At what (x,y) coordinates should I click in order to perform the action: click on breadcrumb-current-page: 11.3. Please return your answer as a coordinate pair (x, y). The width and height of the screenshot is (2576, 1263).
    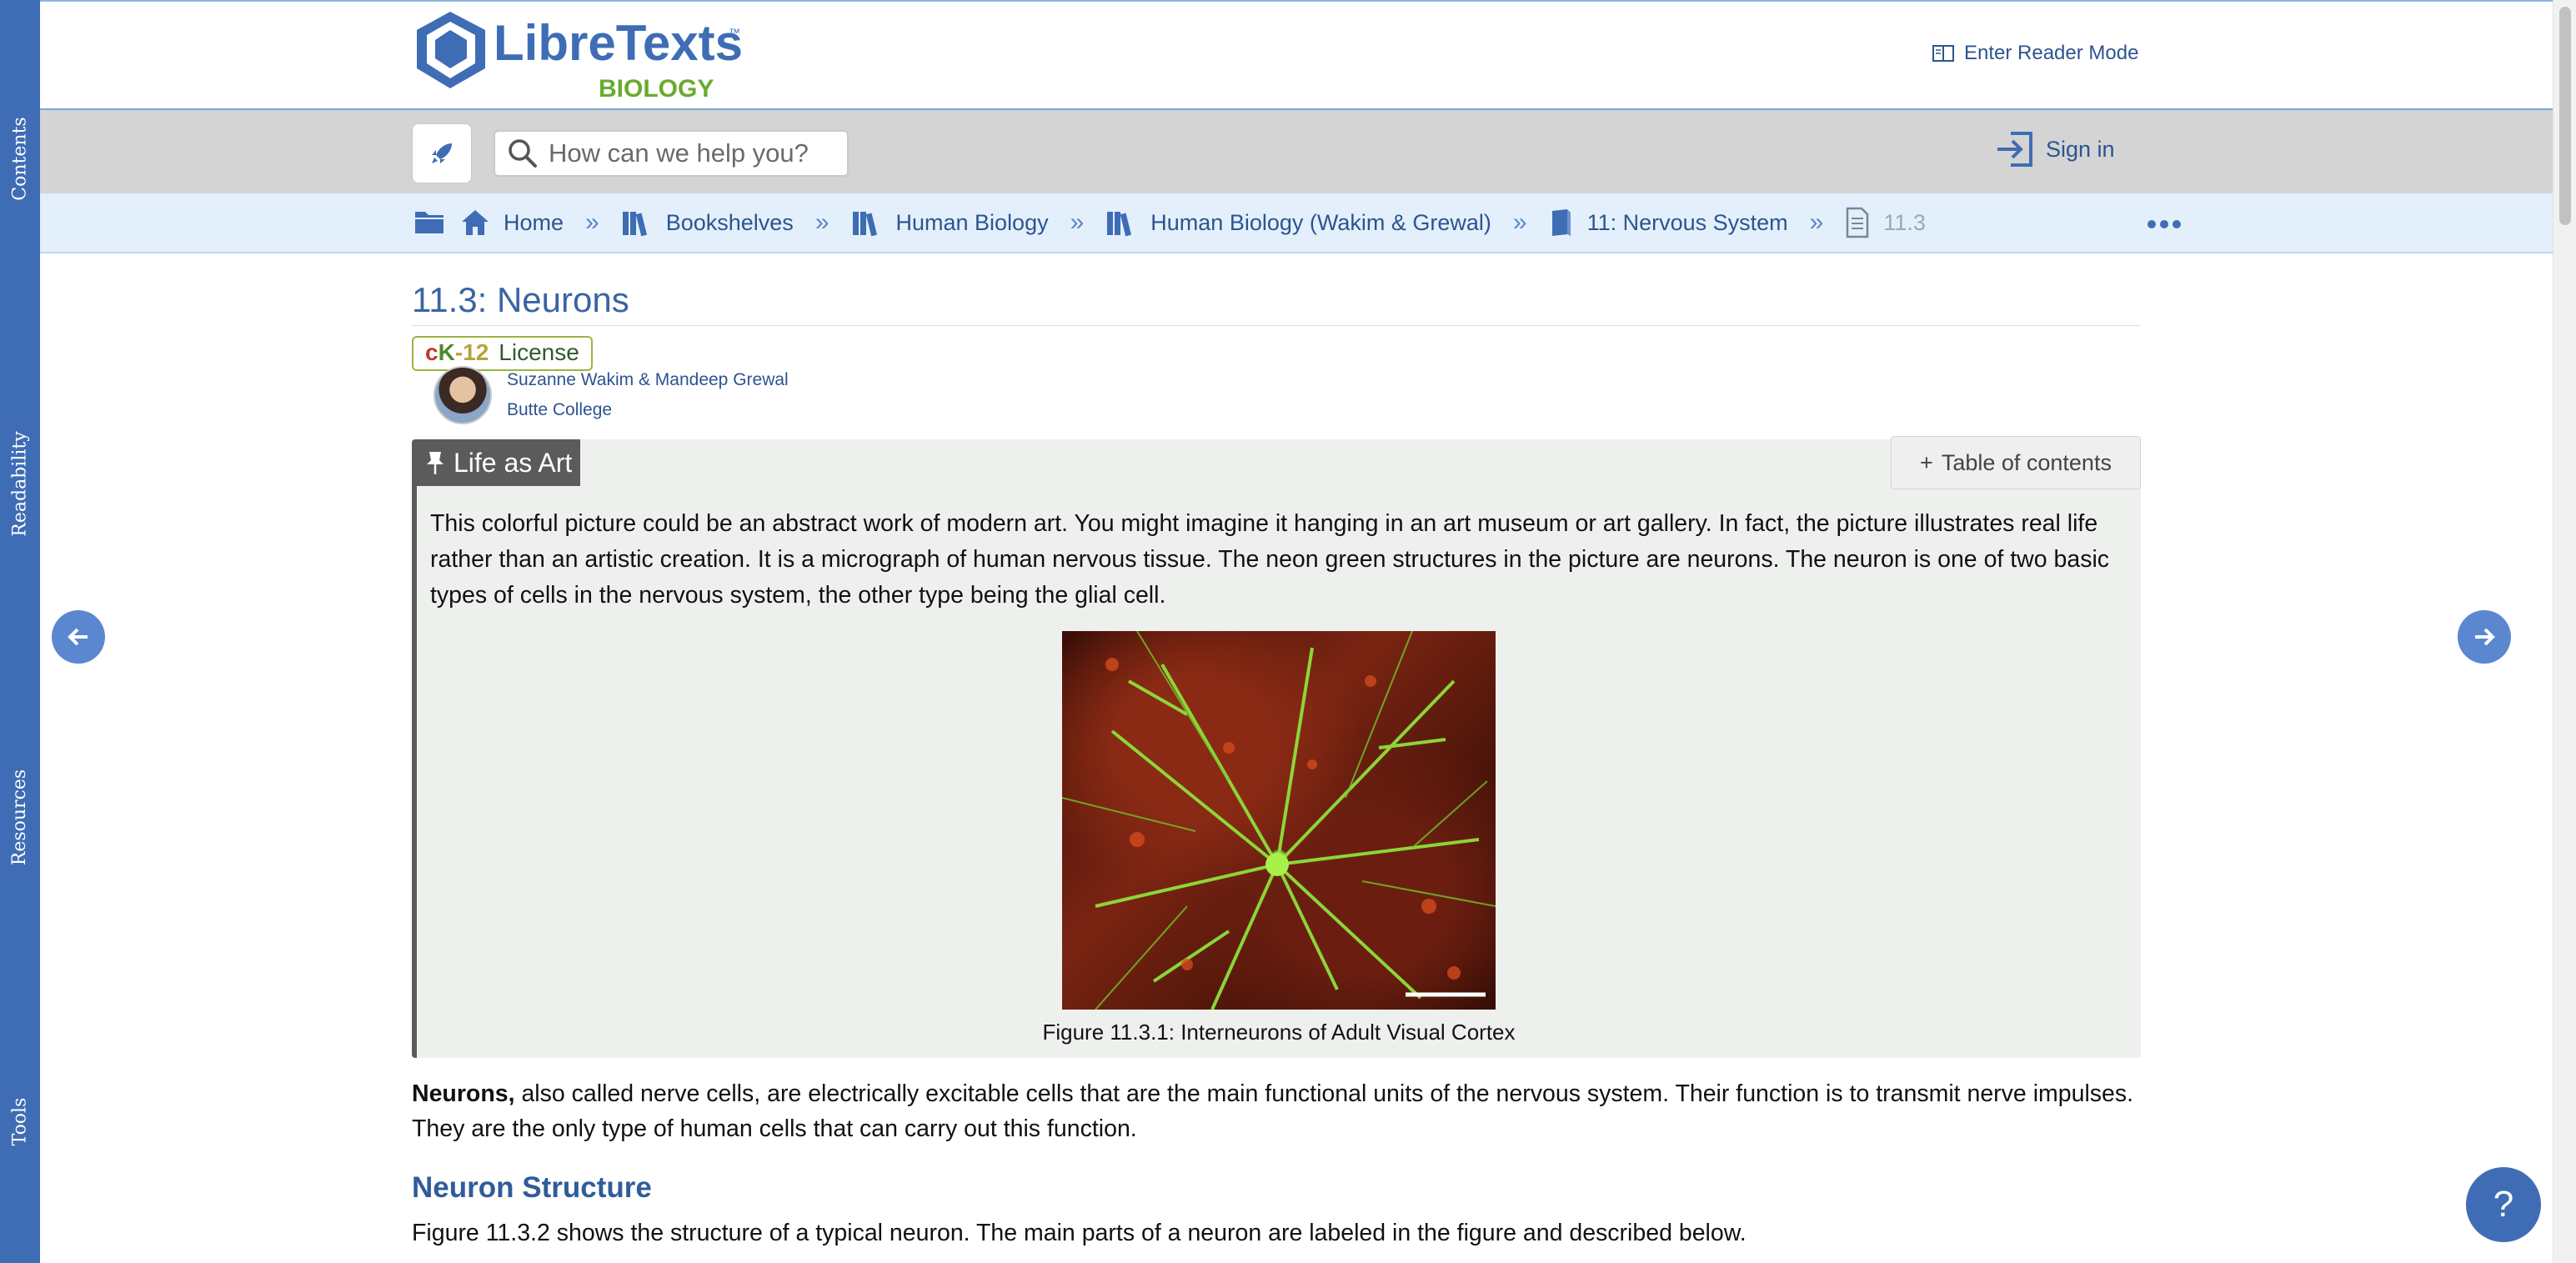
    Looking at the image, I should click on (1885, 222).